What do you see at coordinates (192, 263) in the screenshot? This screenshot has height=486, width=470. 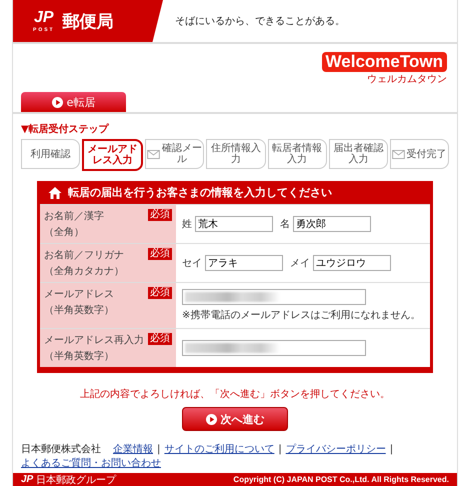 I see `field-prefix: セイ` at bounding box center [192, 263].